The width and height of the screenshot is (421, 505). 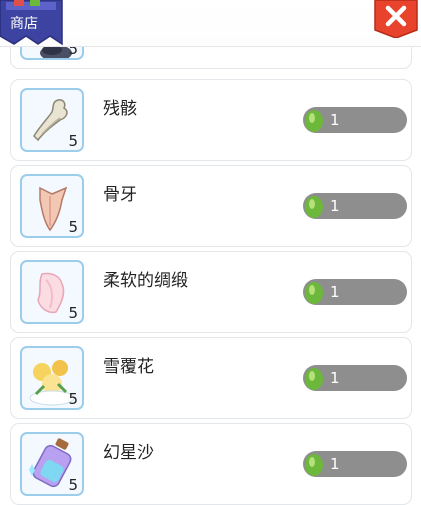 I want to click on close-icon, so click(x=396, y=19).